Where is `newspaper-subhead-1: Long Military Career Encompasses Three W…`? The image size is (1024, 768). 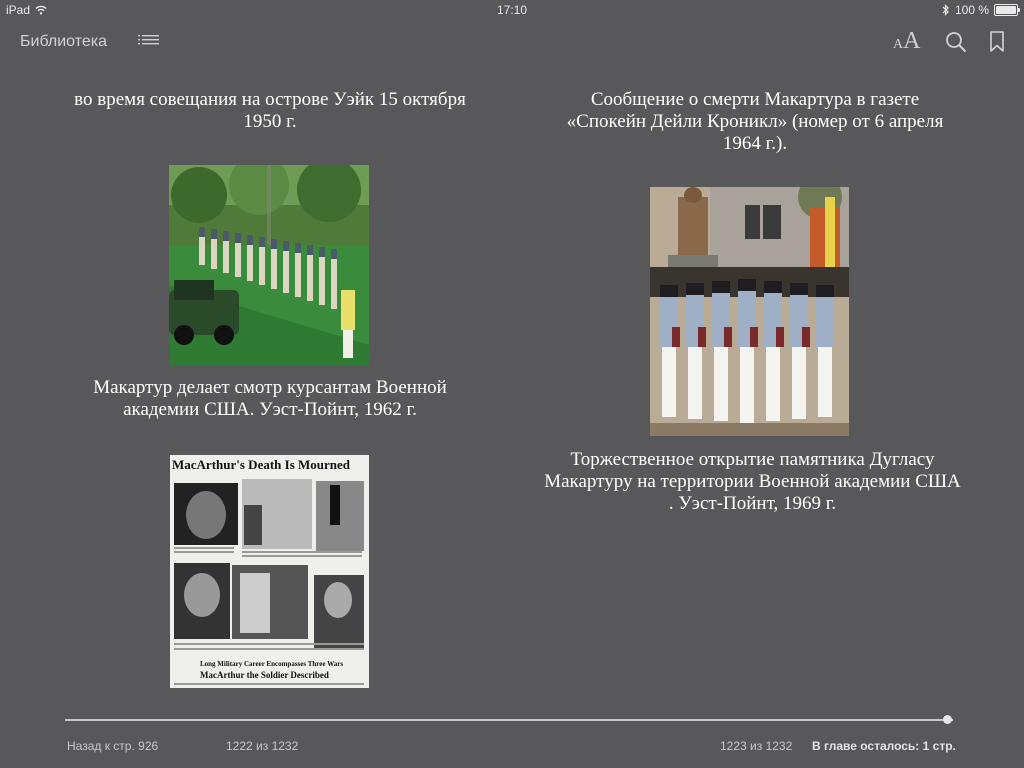
newspaper-subhead-1: Long Military Career Encompasses Three W… is located at coordinates (272, 664).